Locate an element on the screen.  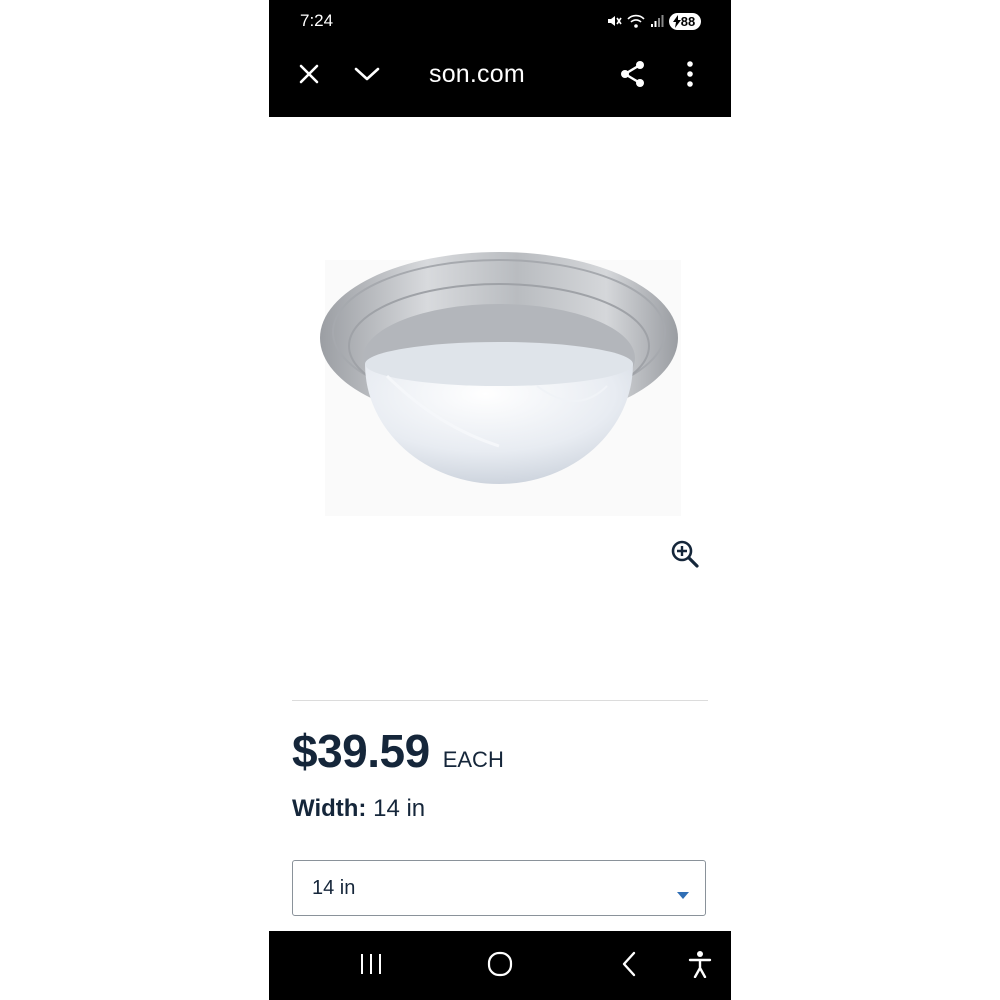
width-row: Width: 14 in is located at coordinates (358, 809).